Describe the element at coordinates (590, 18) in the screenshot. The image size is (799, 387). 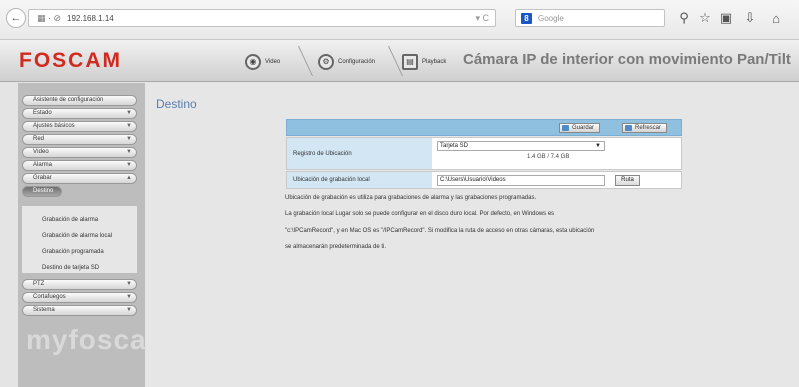
I see `search-input: 8 Google` at that location.